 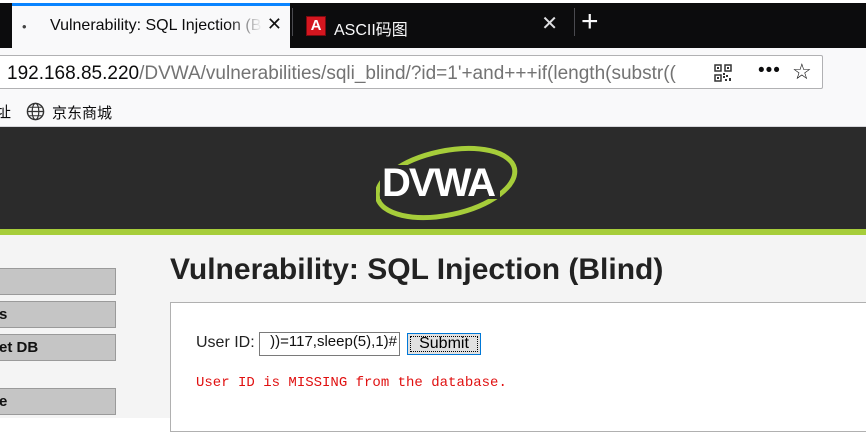 I want to click on page-title: Vulnerability: SQL Injection (Blind), so click(x=417, y=269).